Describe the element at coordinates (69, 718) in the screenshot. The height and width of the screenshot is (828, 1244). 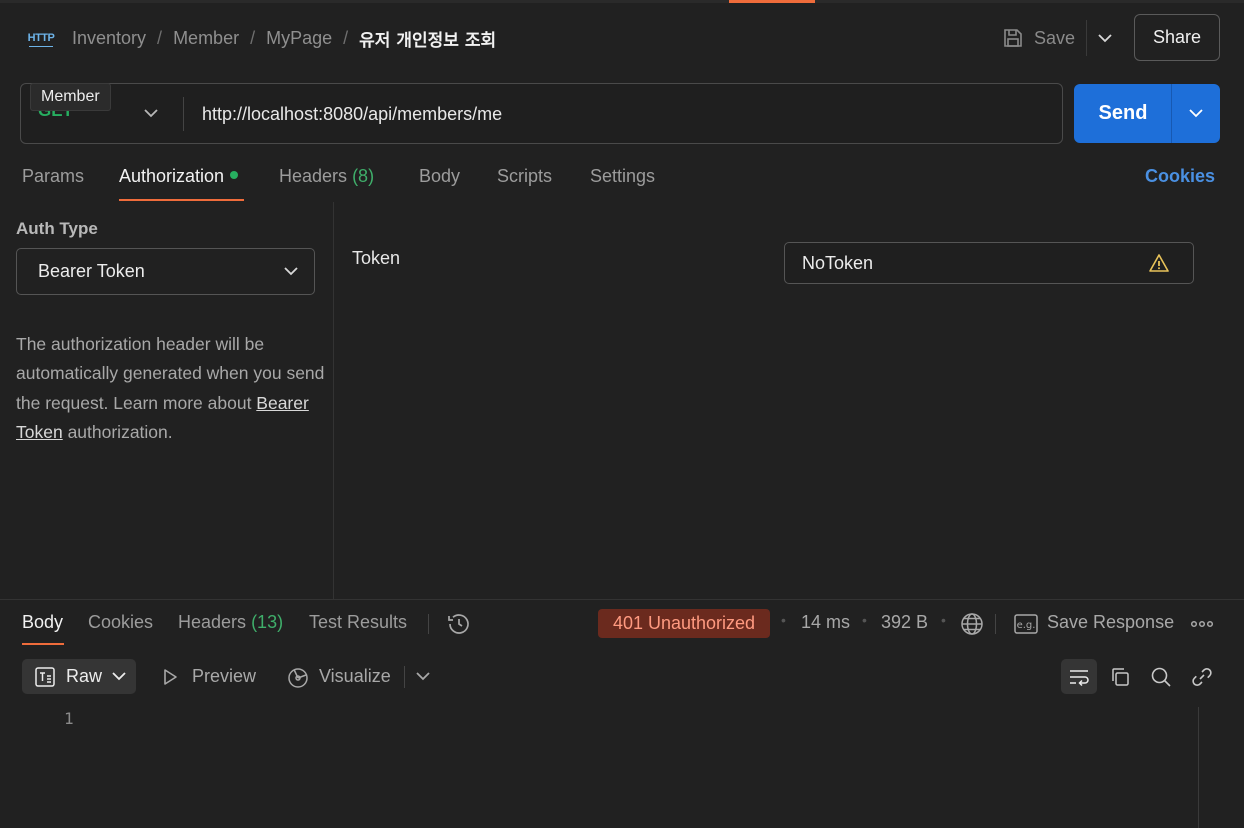
I see `line-number: 1` at that location.